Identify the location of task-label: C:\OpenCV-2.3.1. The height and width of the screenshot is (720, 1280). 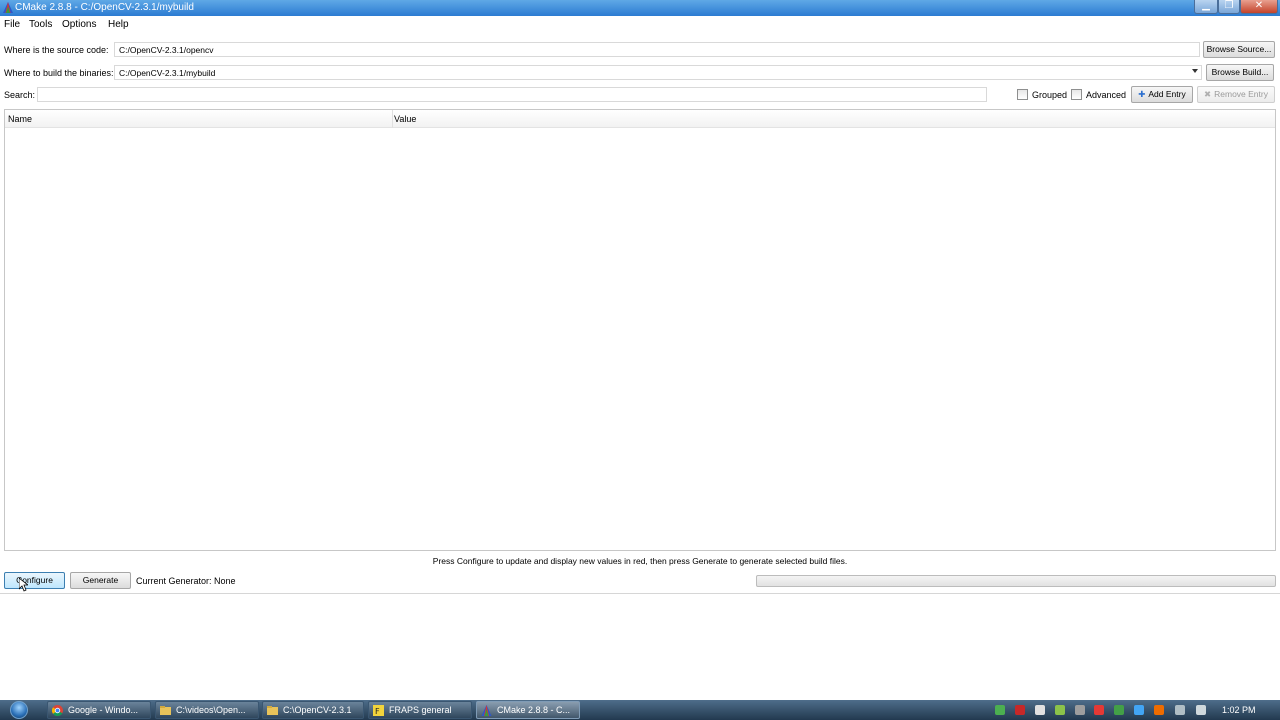
(317, 710).